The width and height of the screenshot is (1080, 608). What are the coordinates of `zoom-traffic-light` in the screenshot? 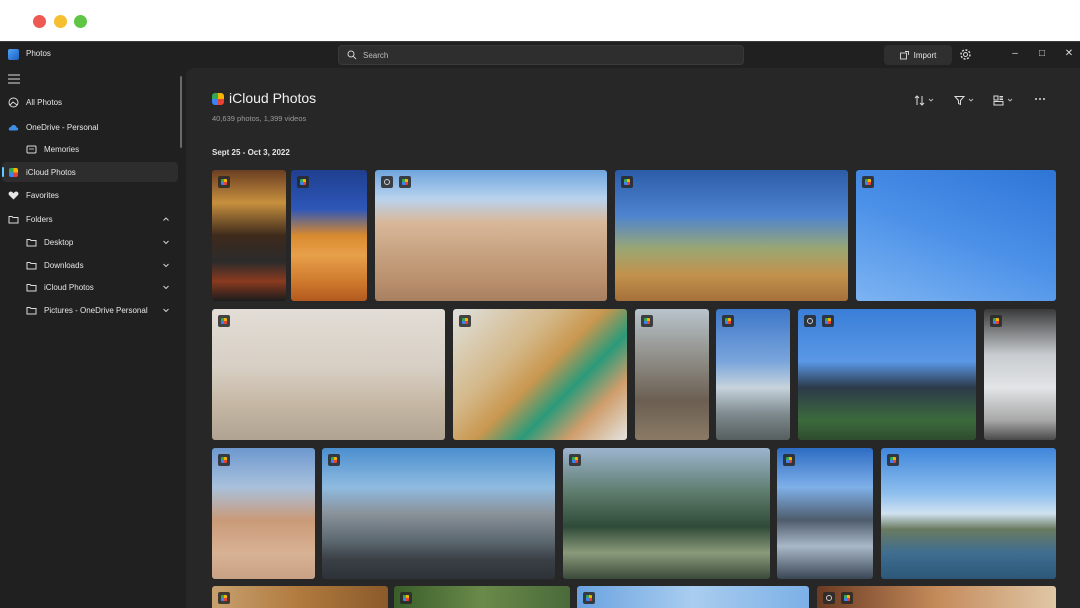 It's located at (80, 21).